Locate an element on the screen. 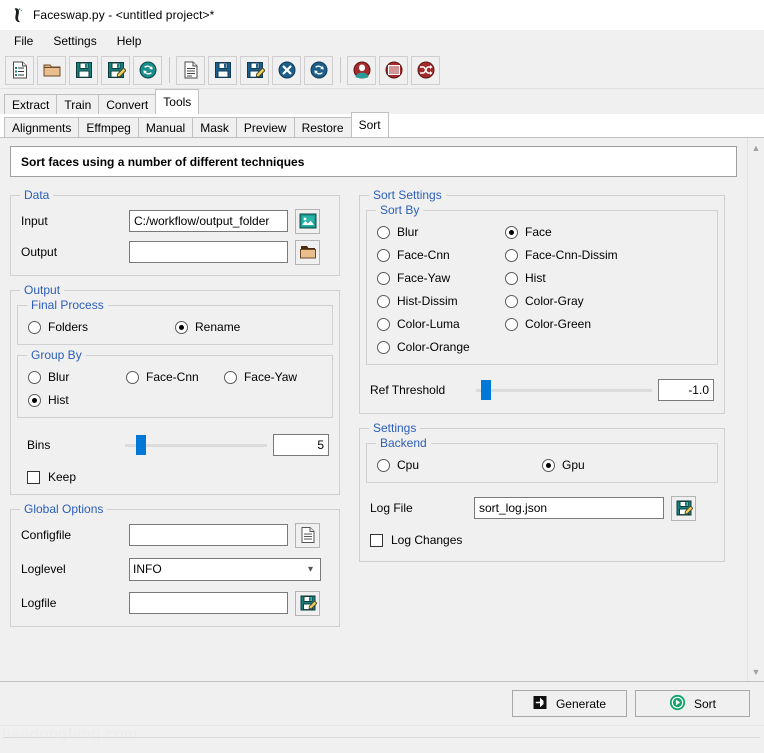  reload-project-button is located at coordinates (147, 70).